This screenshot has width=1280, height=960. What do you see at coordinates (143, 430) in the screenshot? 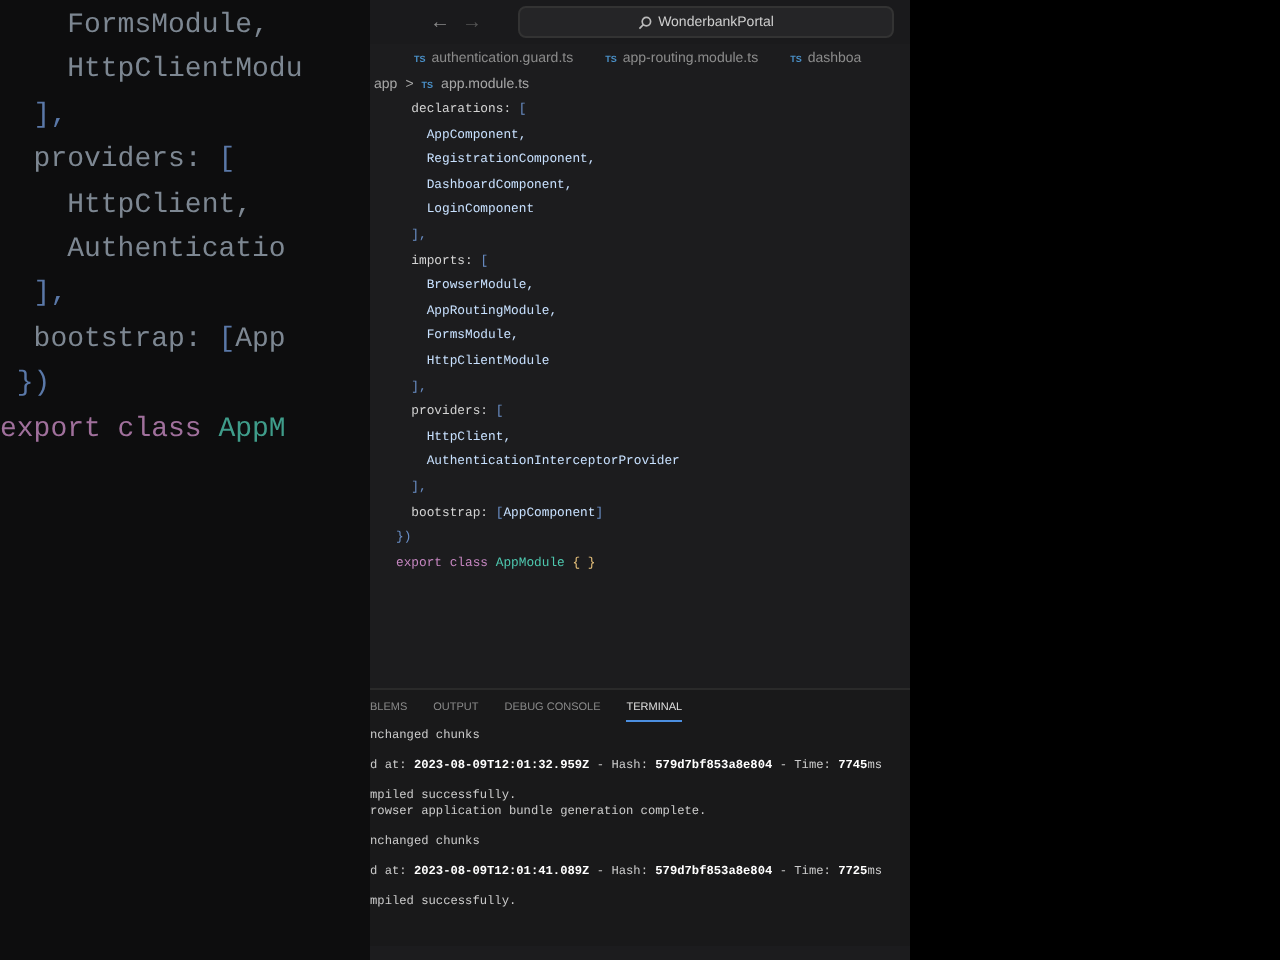
I see `code-line: export class AppM` at bounding box center [143, 430].